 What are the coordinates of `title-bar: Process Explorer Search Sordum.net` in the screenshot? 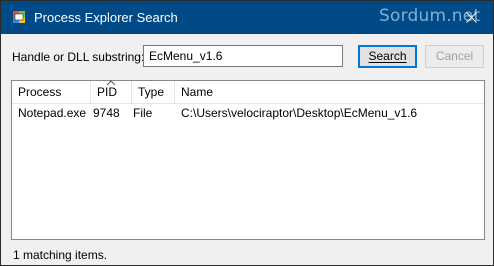 It's located at (247, 17).